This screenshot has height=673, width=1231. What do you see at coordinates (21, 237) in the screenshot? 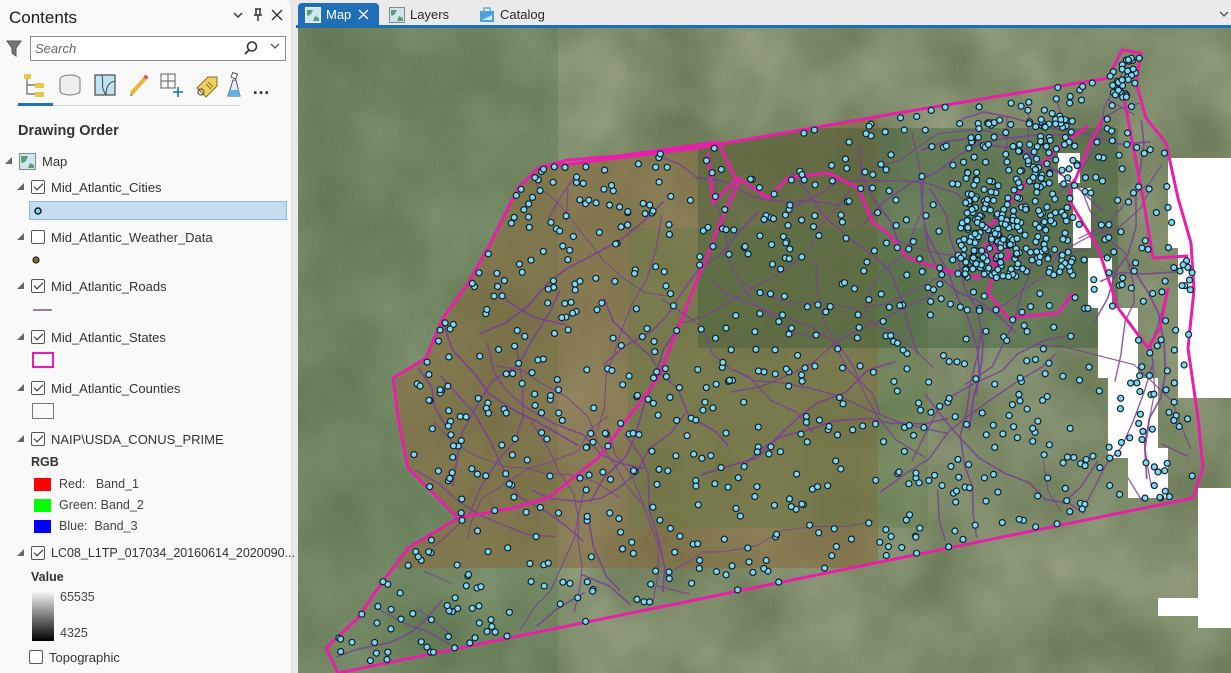
I see `expand-triangle-icon` at bounding box center [21, 237].